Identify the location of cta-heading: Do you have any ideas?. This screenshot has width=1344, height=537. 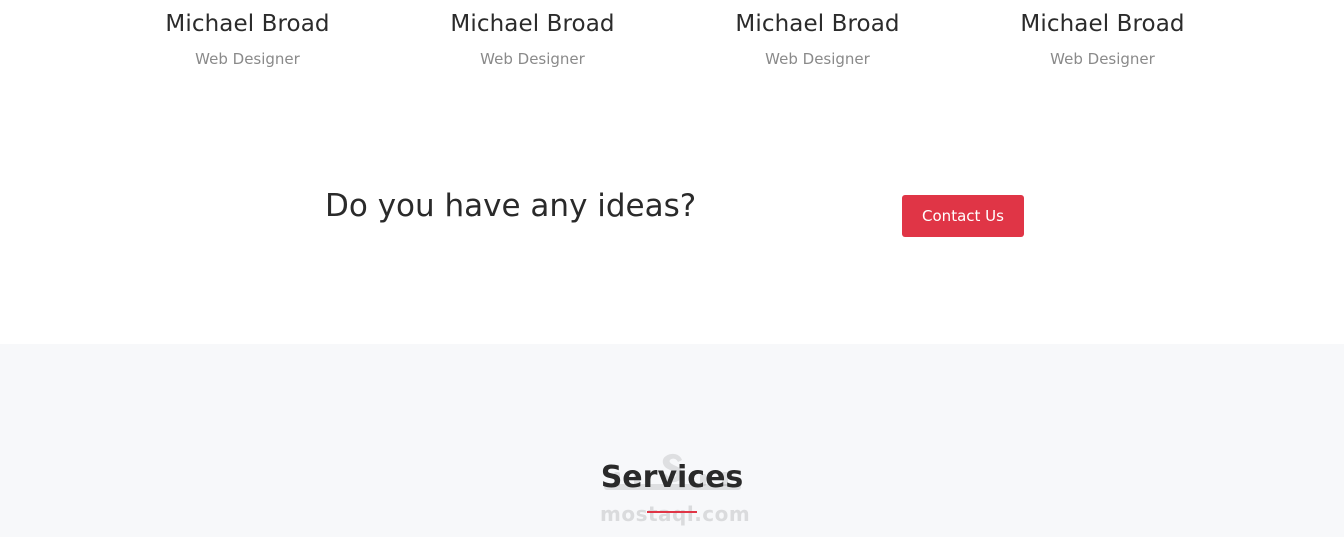
(511, 206).